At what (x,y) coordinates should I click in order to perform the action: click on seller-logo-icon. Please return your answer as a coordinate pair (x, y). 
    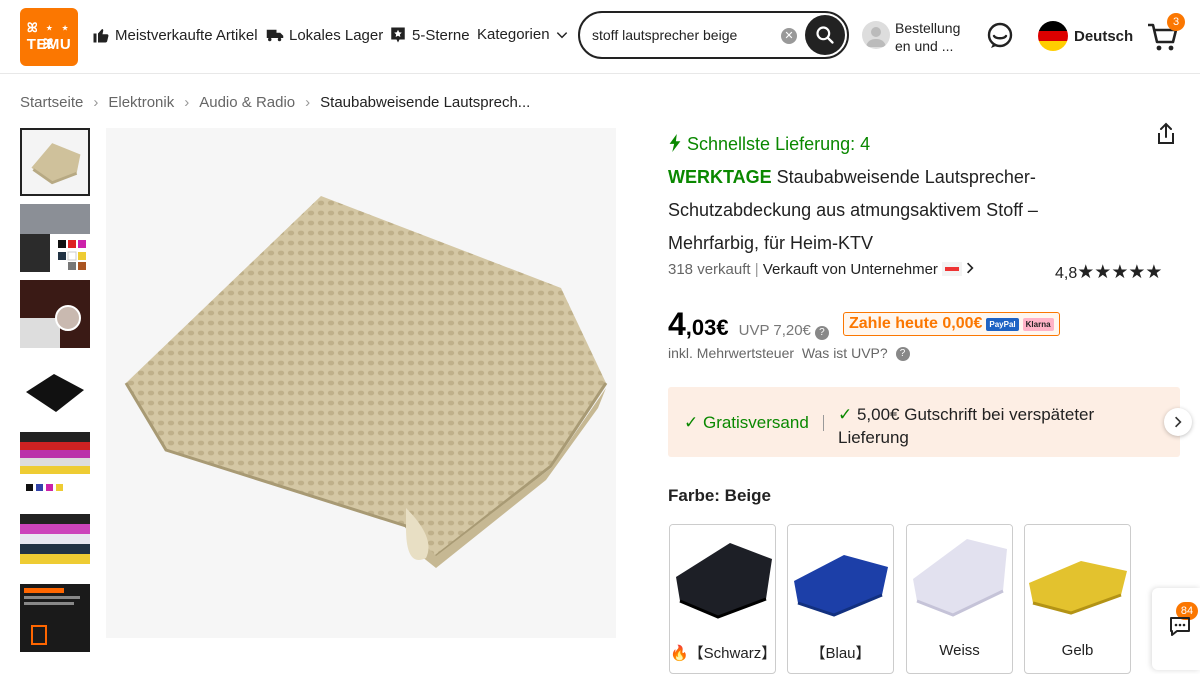
    Looking at the image, I should click on (952, 269).